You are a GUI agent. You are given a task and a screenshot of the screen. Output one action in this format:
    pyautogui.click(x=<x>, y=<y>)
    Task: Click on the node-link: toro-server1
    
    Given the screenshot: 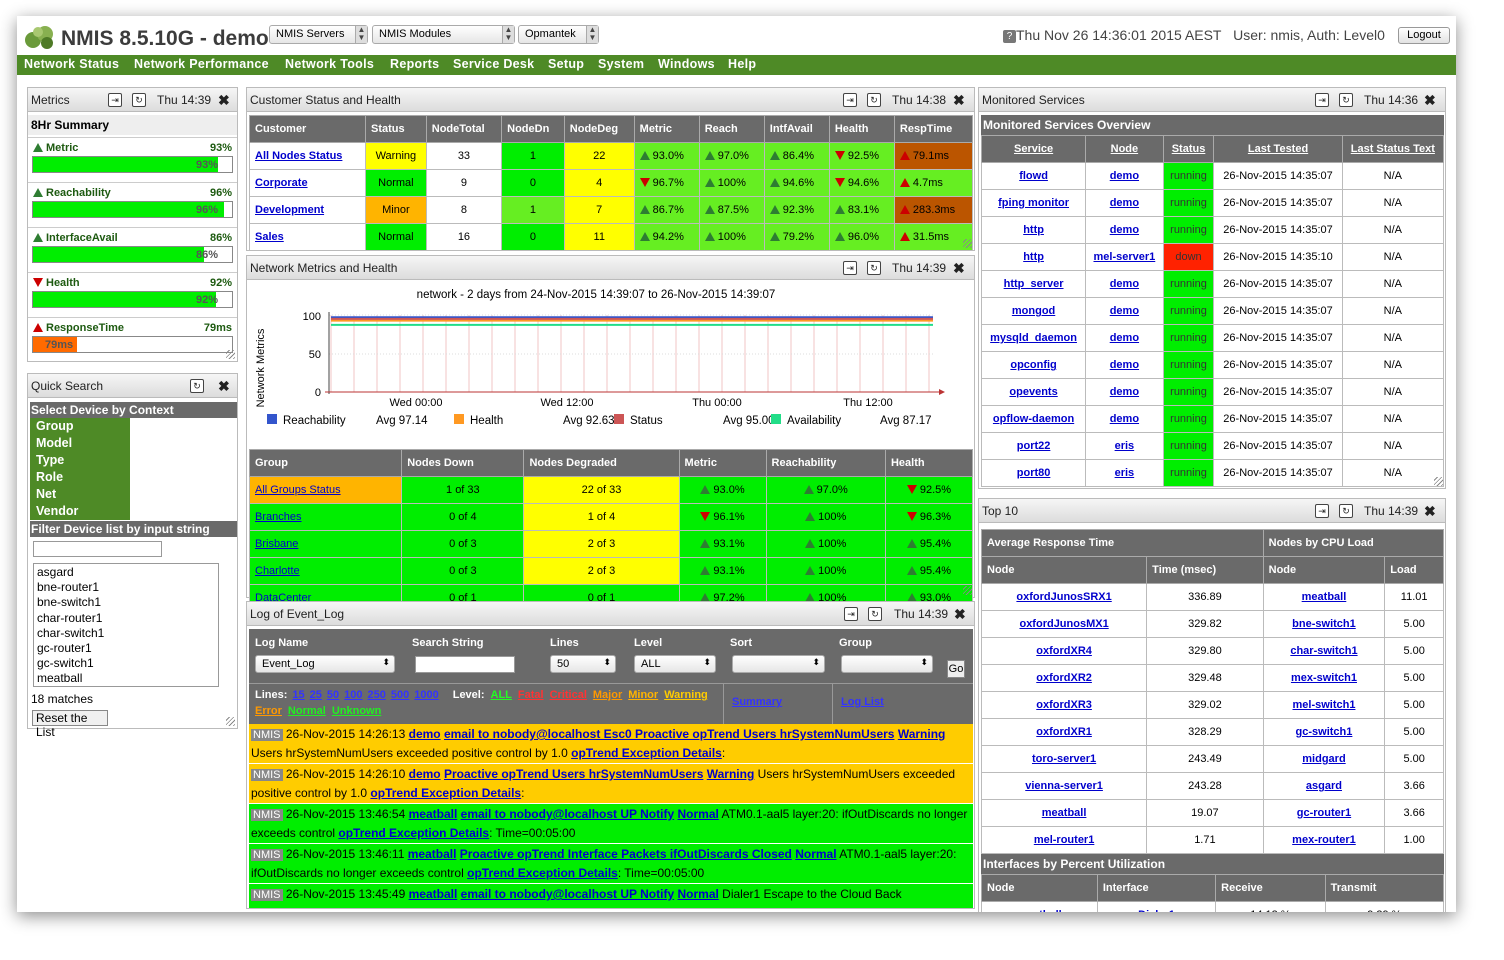 What is the action you would take?
    pyautogui.click(x=1064, y=759)
    